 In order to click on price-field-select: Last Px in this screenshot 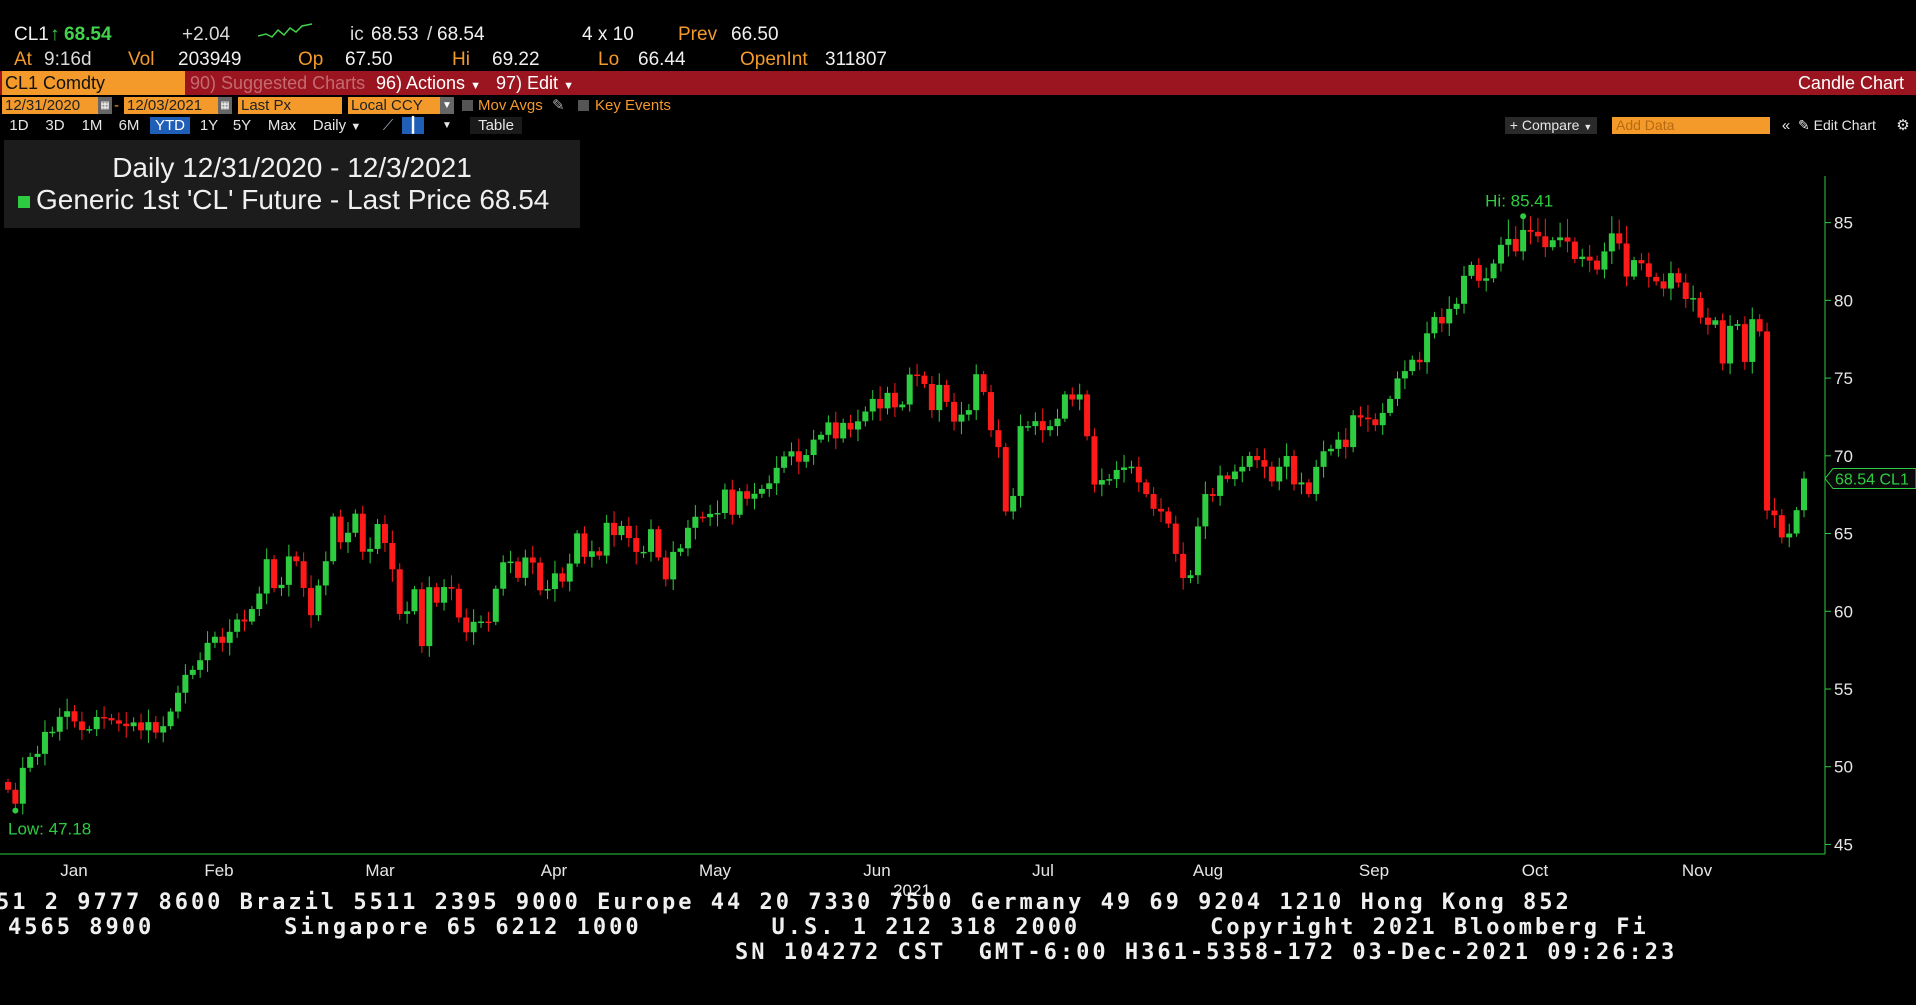, I will do `click(290, 105)`.